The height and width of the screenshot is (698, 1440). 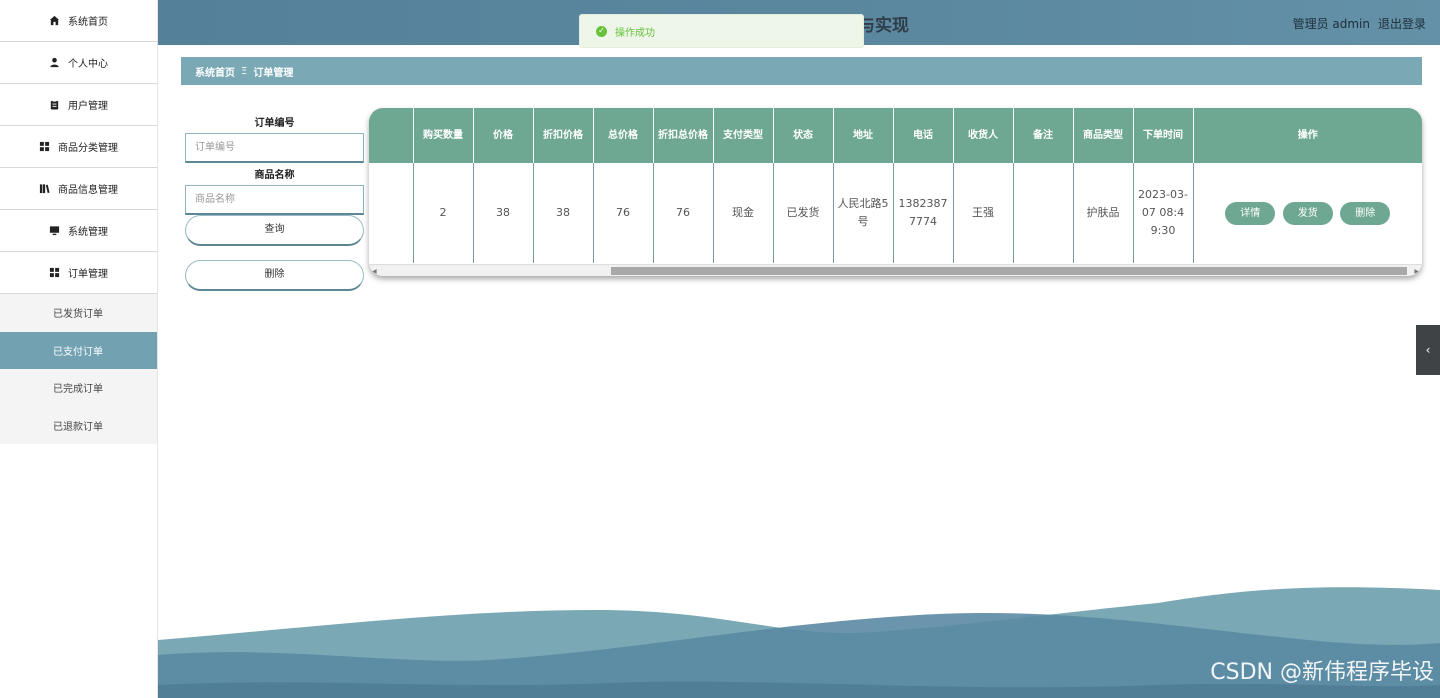 I want to click on submenu-shipped-orders: 已发货订单, so click(x=78, y=313).